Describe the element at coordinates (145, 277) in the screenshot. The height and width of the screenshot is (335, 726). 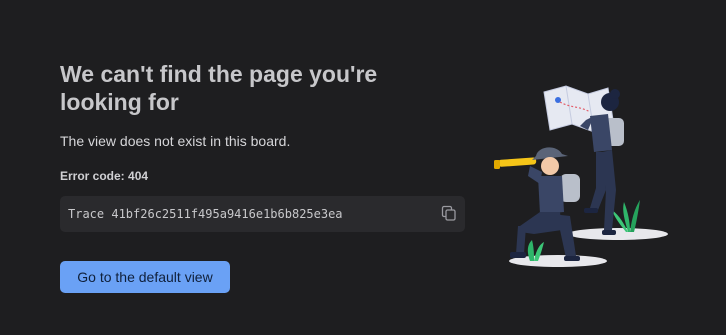
I see `go-to-default-view-button: Go to the default view` at that location.